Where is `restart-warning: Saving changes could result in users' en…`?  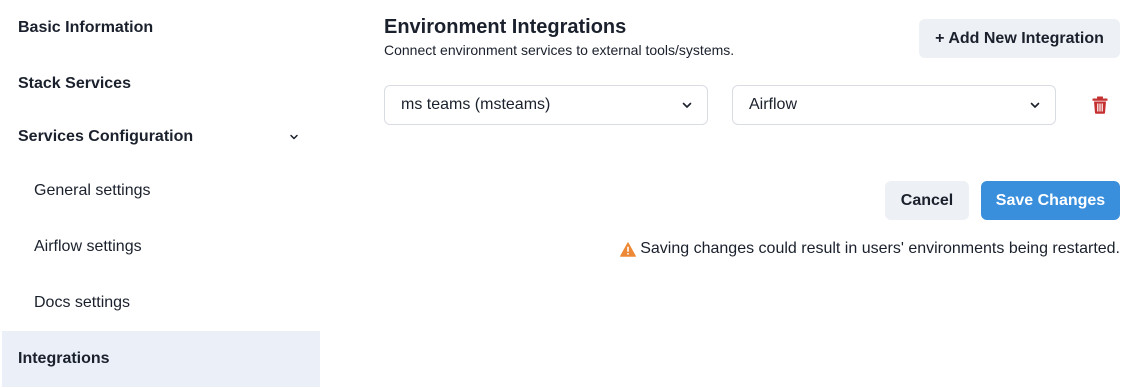
restart-warning: Saving changes could result in users' en… is located at coordinates (870, 249).